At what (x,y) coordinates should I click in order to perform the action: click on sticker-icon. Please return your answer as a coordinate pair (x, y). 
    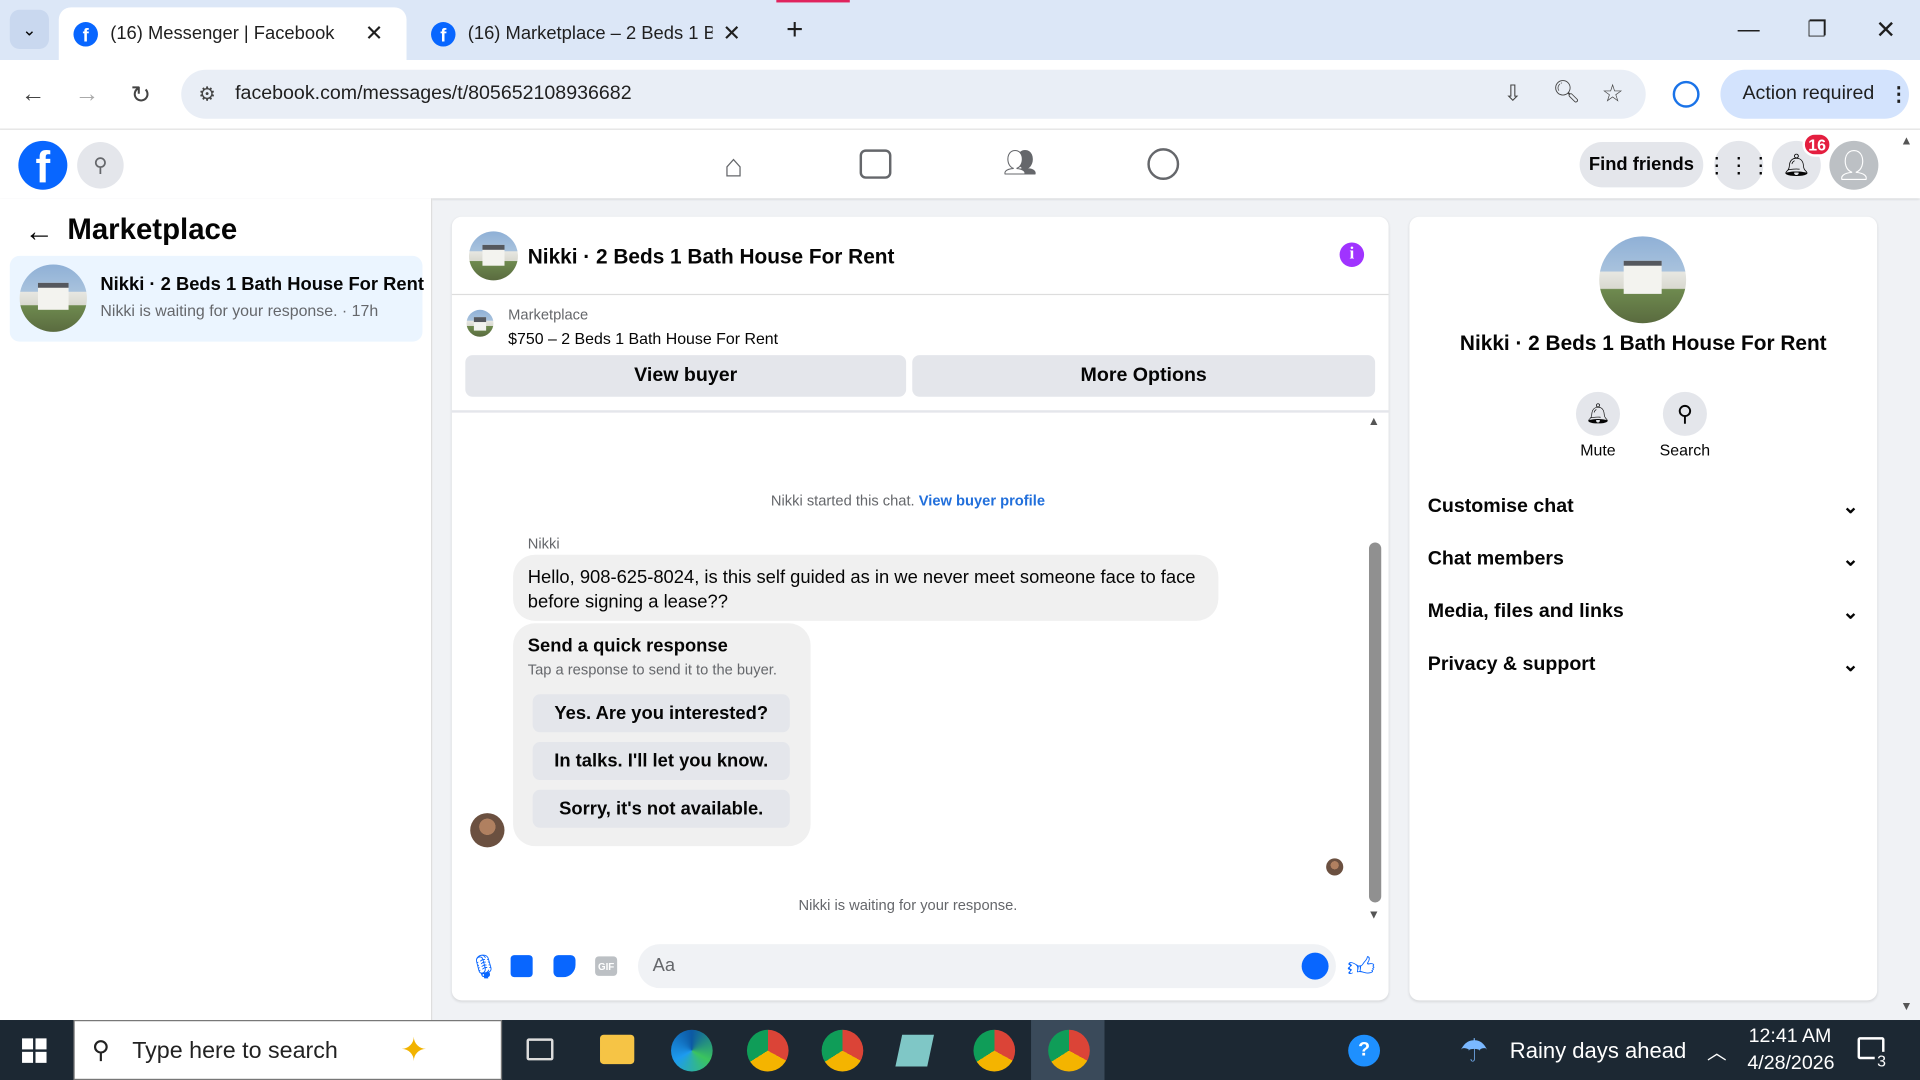
    Looking at the image, I should click on (564, 966).